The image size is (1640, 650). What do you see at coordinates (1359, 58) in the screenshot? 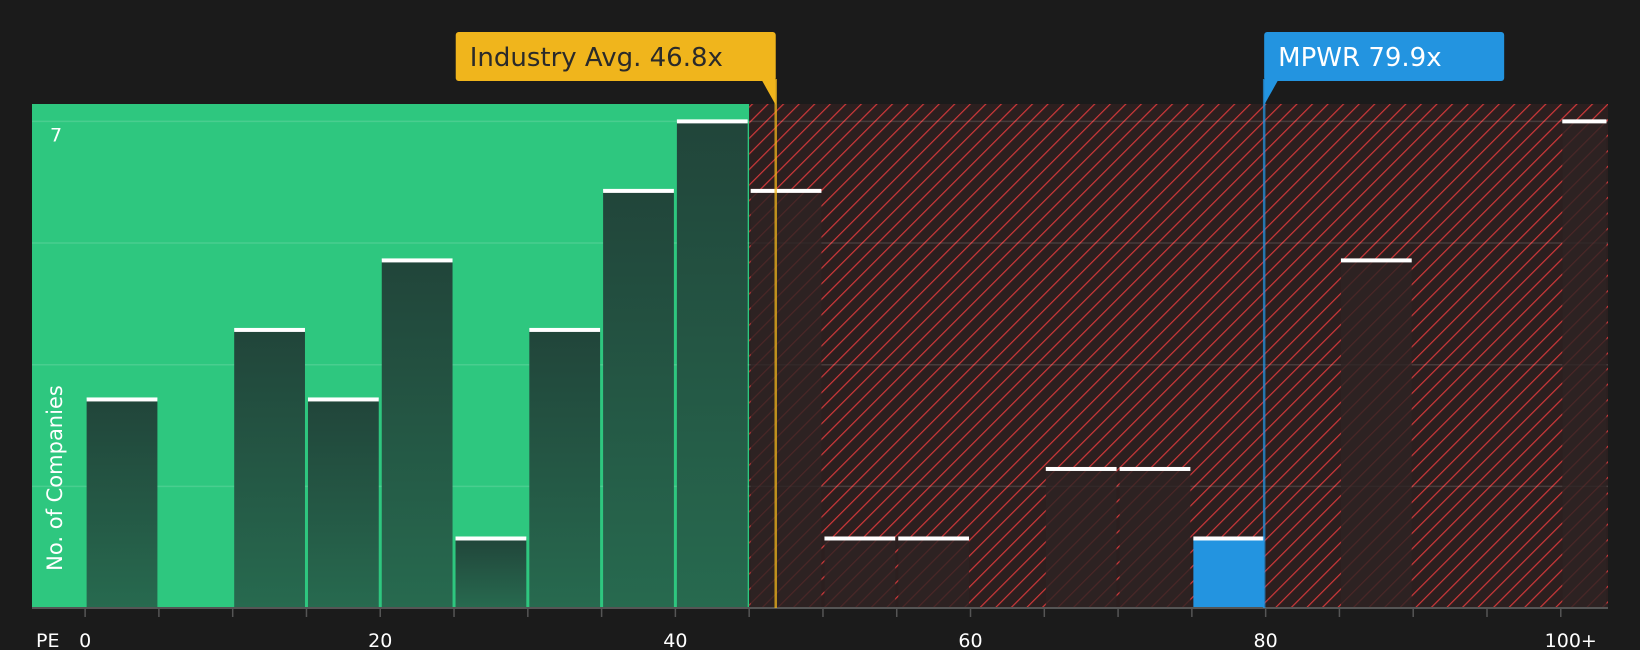
I see `marker-label-text: MPWR 79.9x` at bounding box center [1359, 58].